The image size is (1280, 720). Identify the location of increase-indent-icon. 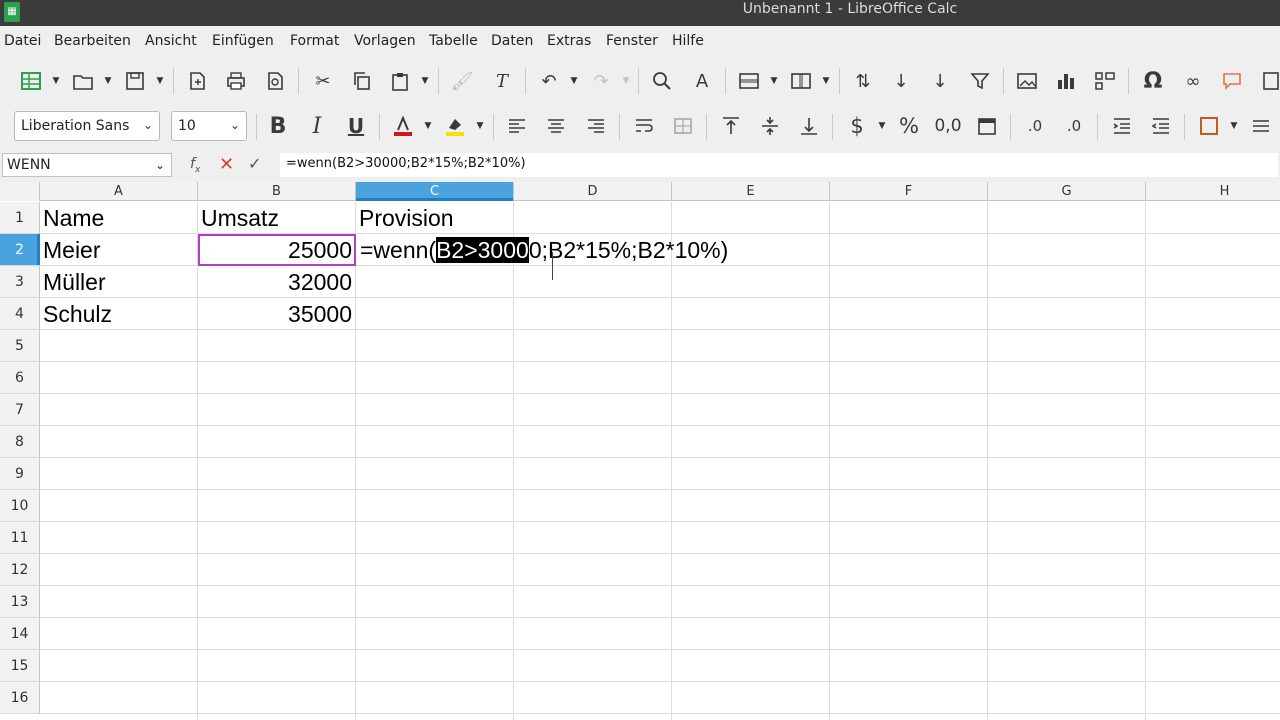
(1122, 126).